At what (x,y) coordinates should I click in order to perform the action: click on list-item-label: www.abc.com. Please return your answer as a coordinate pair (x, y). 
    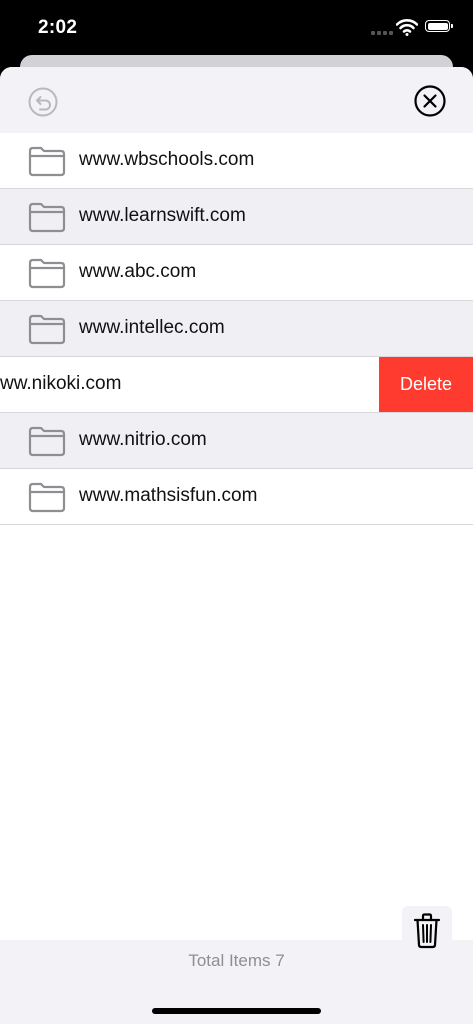
    Looking at the image, I should click on (138, 271).